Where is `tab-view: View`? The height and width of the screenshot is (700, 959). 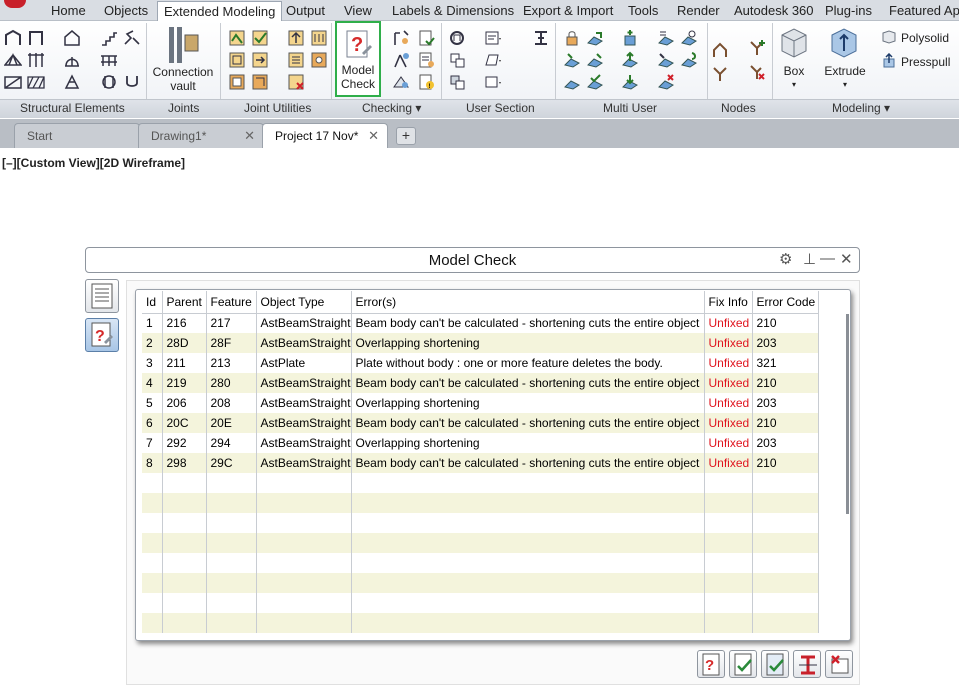 tab-view: View is located at coordinates (358, 10).